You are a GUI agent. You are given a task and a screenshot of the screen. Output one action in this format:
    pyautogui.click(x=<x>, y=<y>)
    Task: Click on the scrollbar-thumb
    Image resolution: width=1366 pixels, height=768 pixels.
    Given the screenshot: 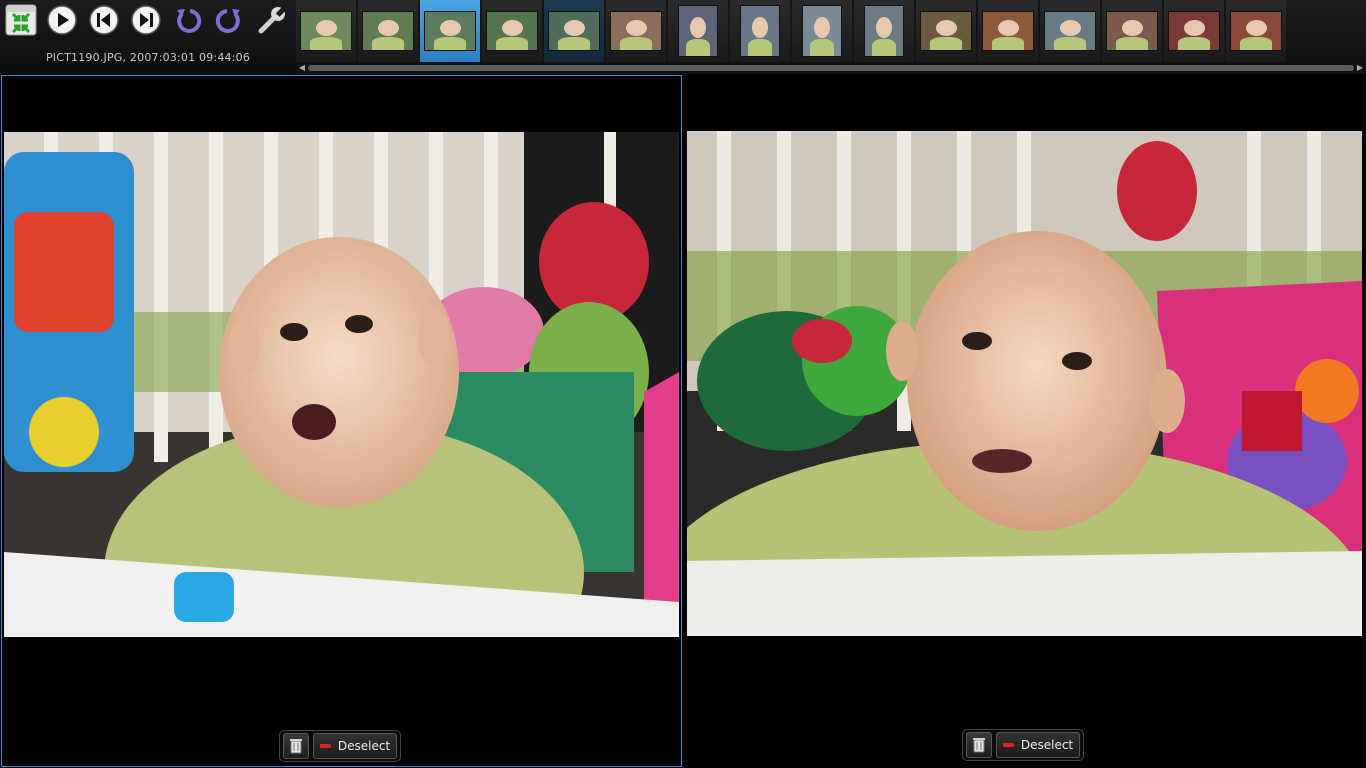 What is the action you would take?
    pyautogui.click(x=831, y=68)
    